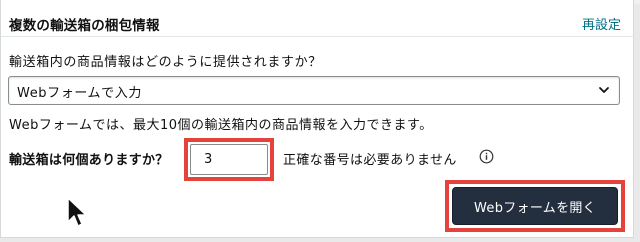 Image resolution: width=640 pixels, height=242 pixels. I want to click on chevron-down-icon, so click(604, 90).